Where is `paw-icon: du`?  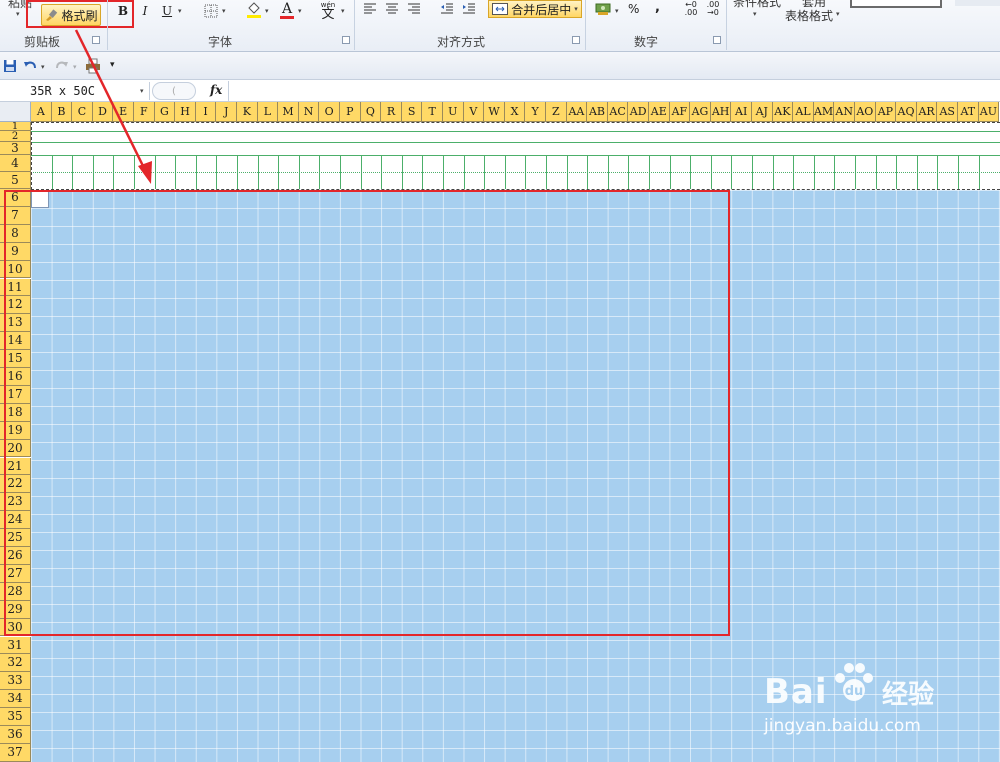
paw-icon: du is located at coordinates (854, 682).